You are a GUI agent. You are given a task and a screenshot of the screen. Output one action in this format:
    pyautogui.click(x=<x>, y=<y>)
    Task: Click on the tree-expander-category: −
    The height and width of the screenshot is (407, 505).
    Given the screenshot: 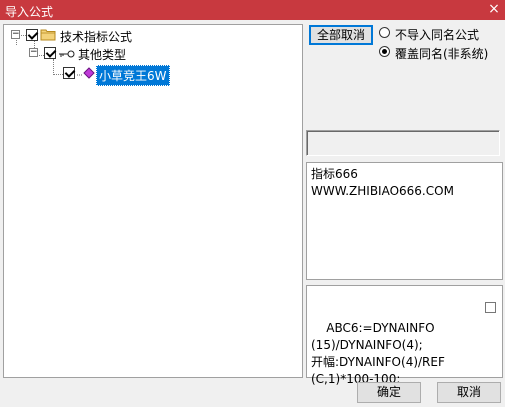 What is the action you would take?
    pyautogui.click(x=33, y=52)
    